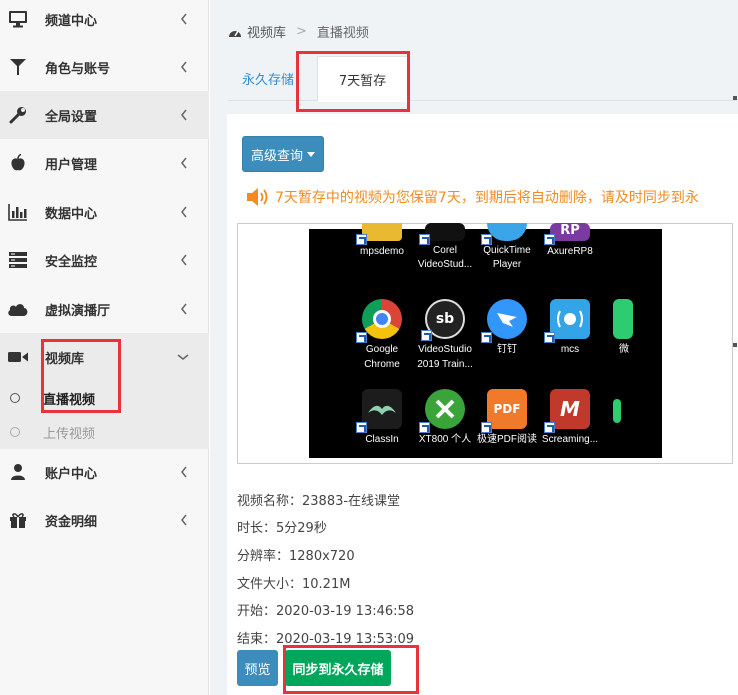  I want to click on pdf-icon: PDF, so click(504, 411).